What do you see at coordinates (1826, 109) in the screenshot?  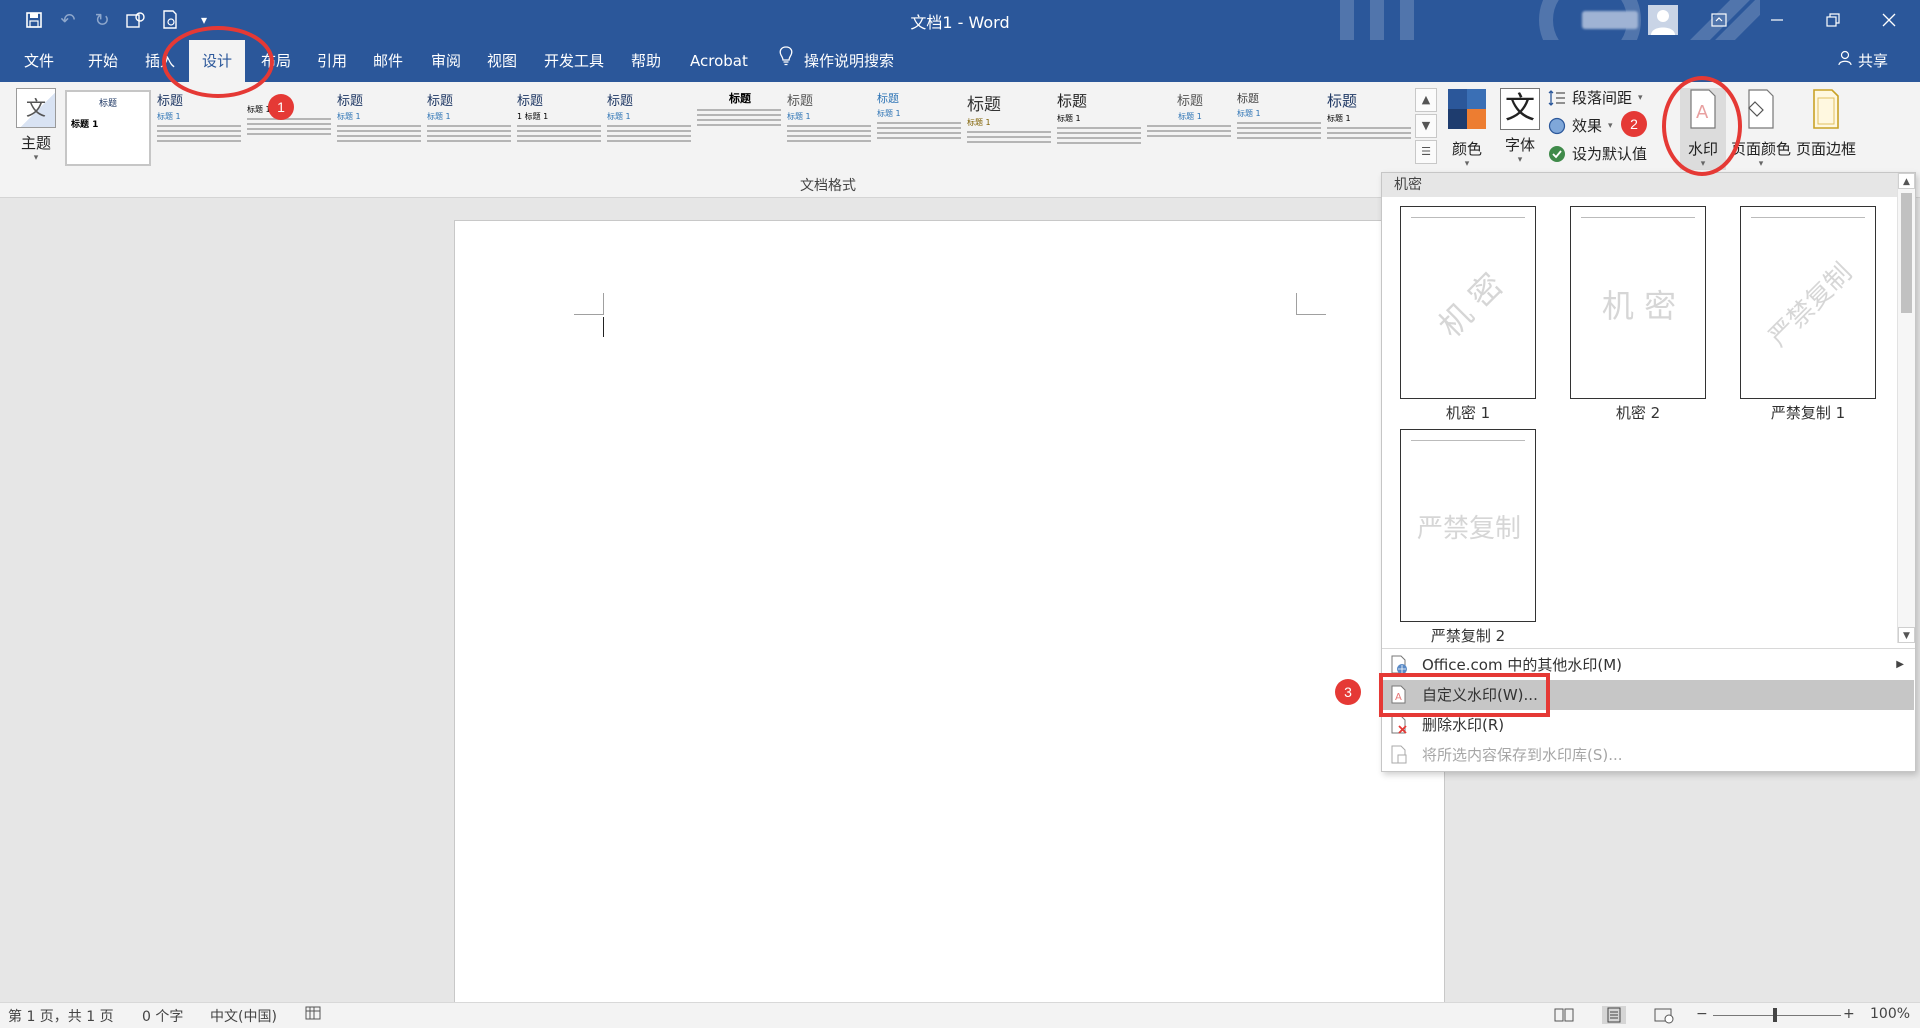 I see `page-borders-icon` at bounding box center [1826, 109].